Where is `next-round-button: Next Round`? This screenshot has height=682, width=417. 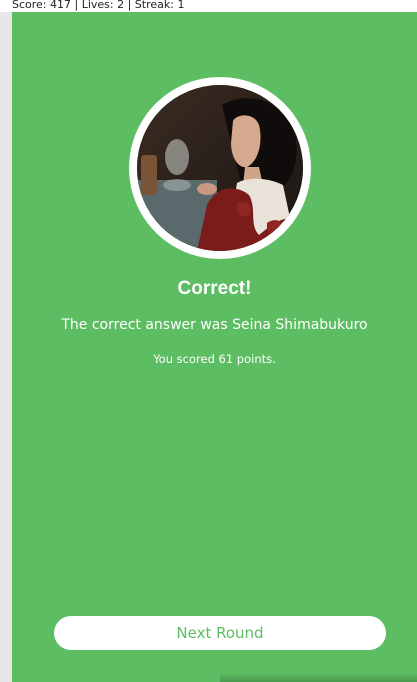 next-round-button: Next Round is located at coordinates (220, 633).